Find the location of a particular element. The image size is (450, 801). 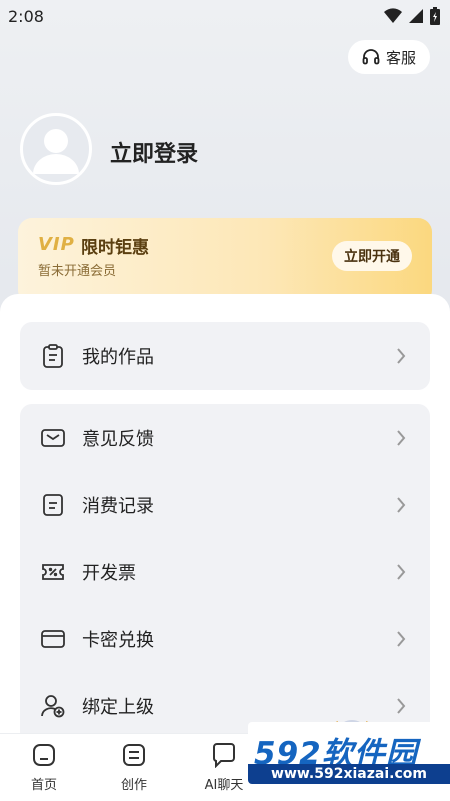

tab-ai-chat: AI聊天 is located at coordinates (224, 767).